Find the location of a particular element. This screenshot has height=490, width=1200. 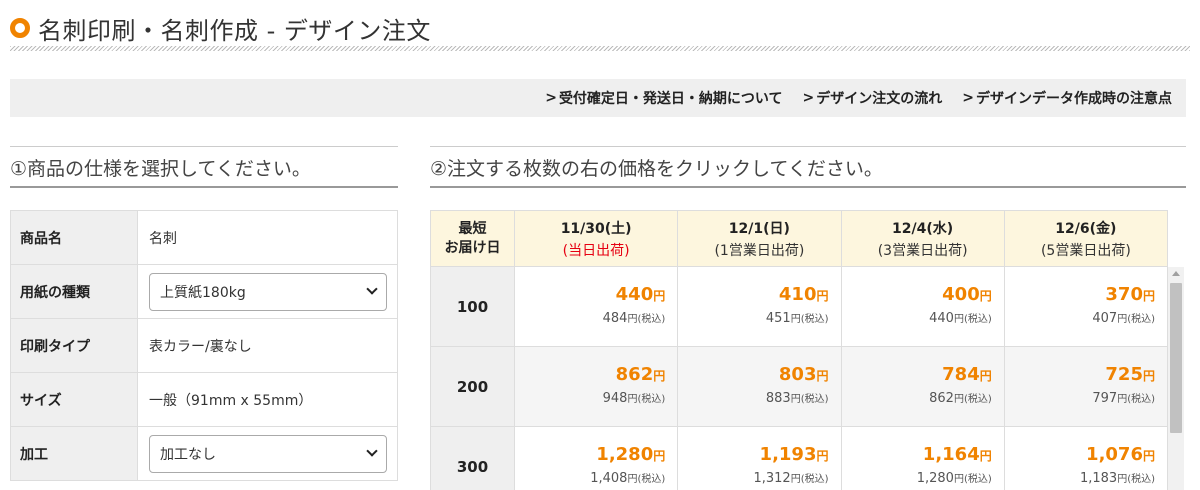

date-header: 12/4(水) (3営業日出荷) is located at coordinates (922, 238).